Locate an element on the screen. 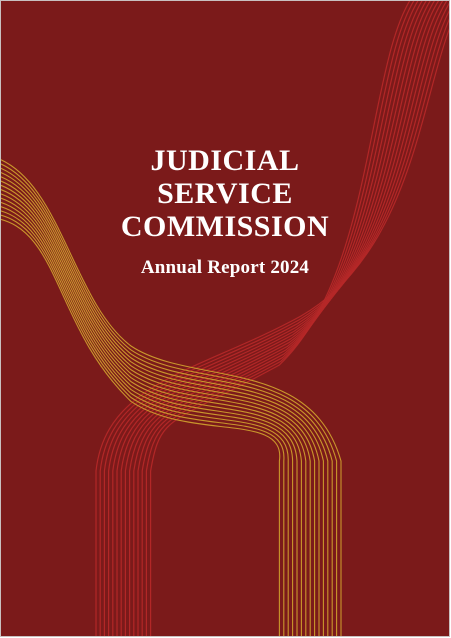 The width and height of the screenshot is (451, 638). report-subtitle: Annual Report 2024 is located at coordinates (225, 267).